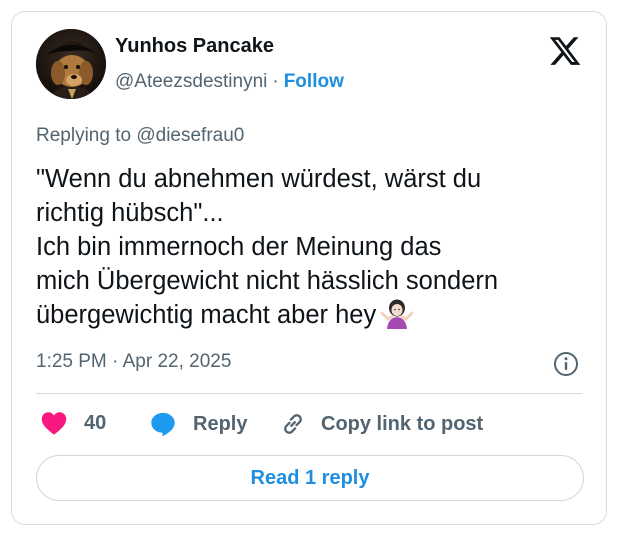 Image resolution: width=620 pixels, height=538 pixels. Describe the element at coordinates (190, 135) in the screenshot. I see `replying-handle-link: @diesefrau0` at that location.